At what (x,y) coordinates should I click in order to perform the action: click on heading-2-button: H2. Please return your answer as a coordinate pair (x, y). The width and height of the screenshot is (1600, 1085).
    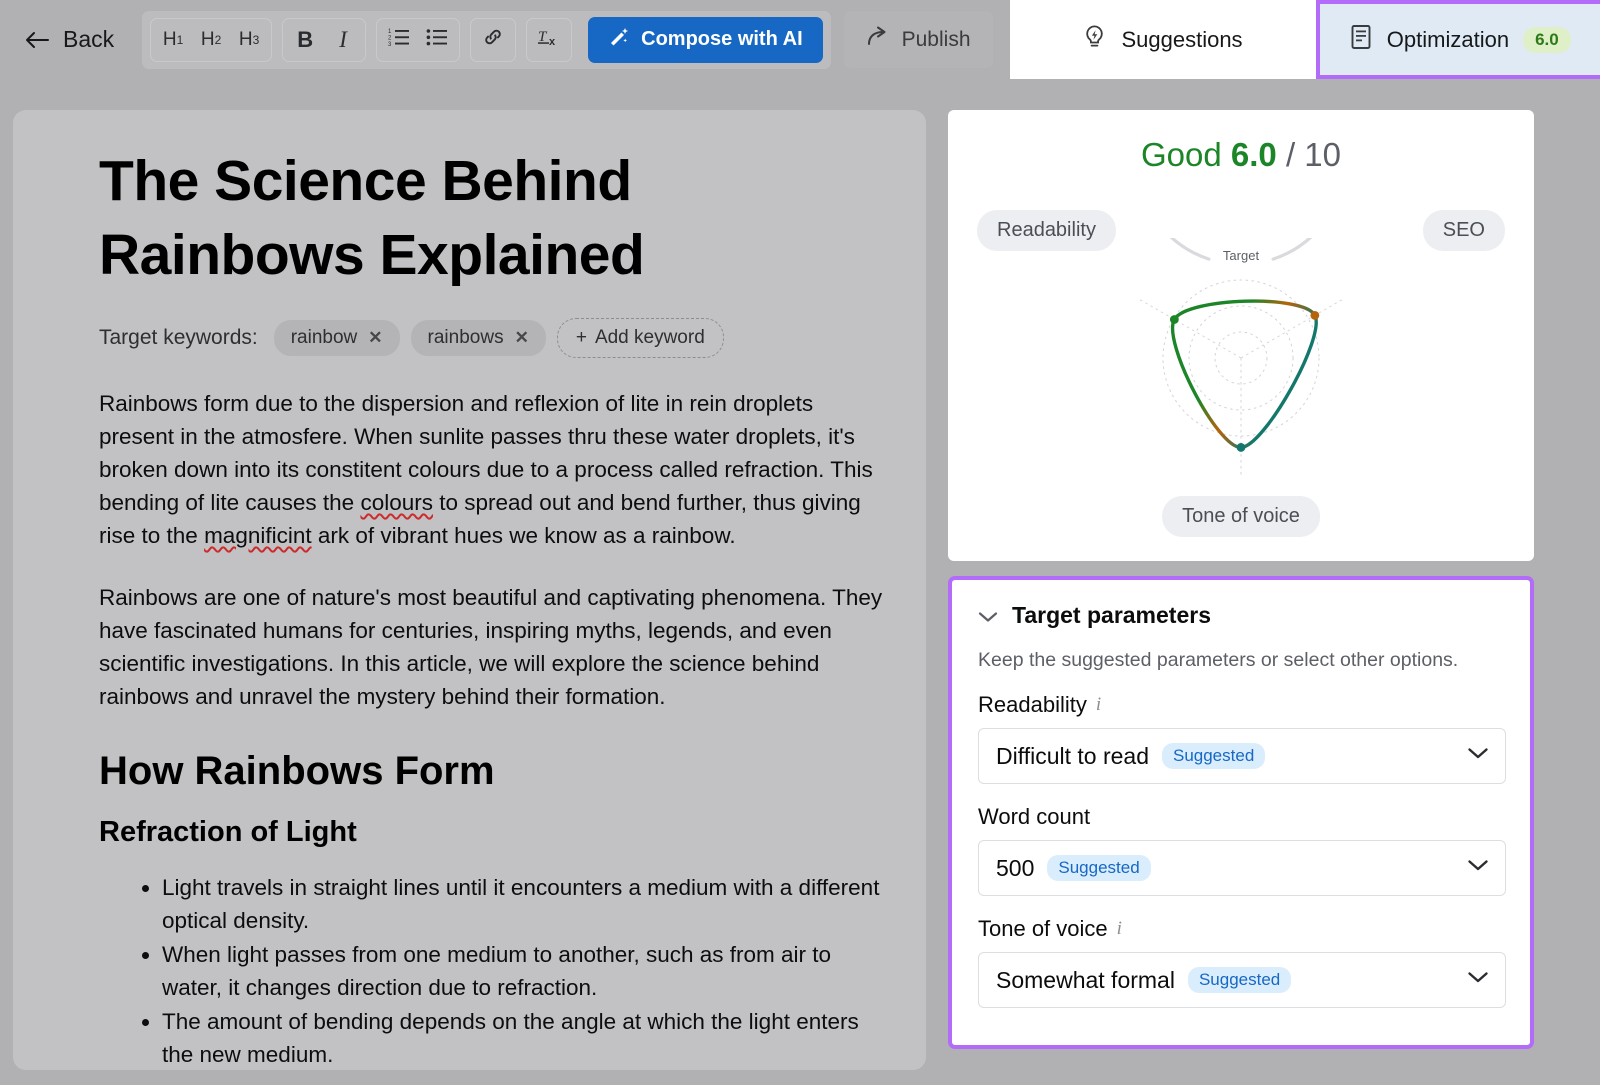
    Looking at the image, I should click on (211, 40).